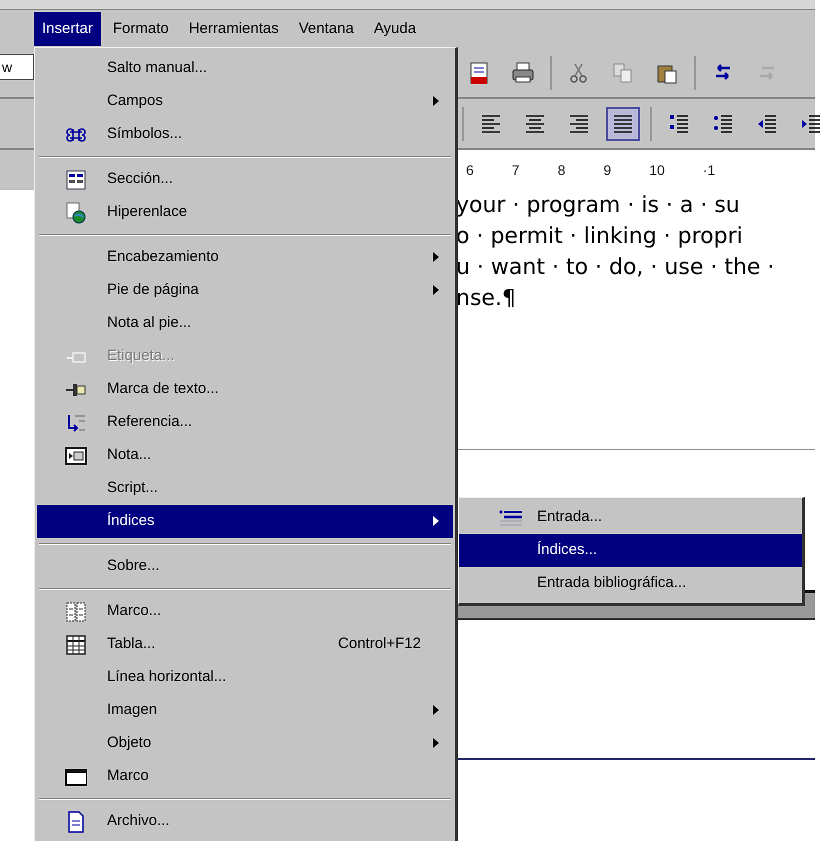 Image resolution: width=827 pixels, height=841 pixels. What do you see at coordinates (76, 611) in the screenshot?
I see `frame-grid-icon` at bounding box center [76, 611].